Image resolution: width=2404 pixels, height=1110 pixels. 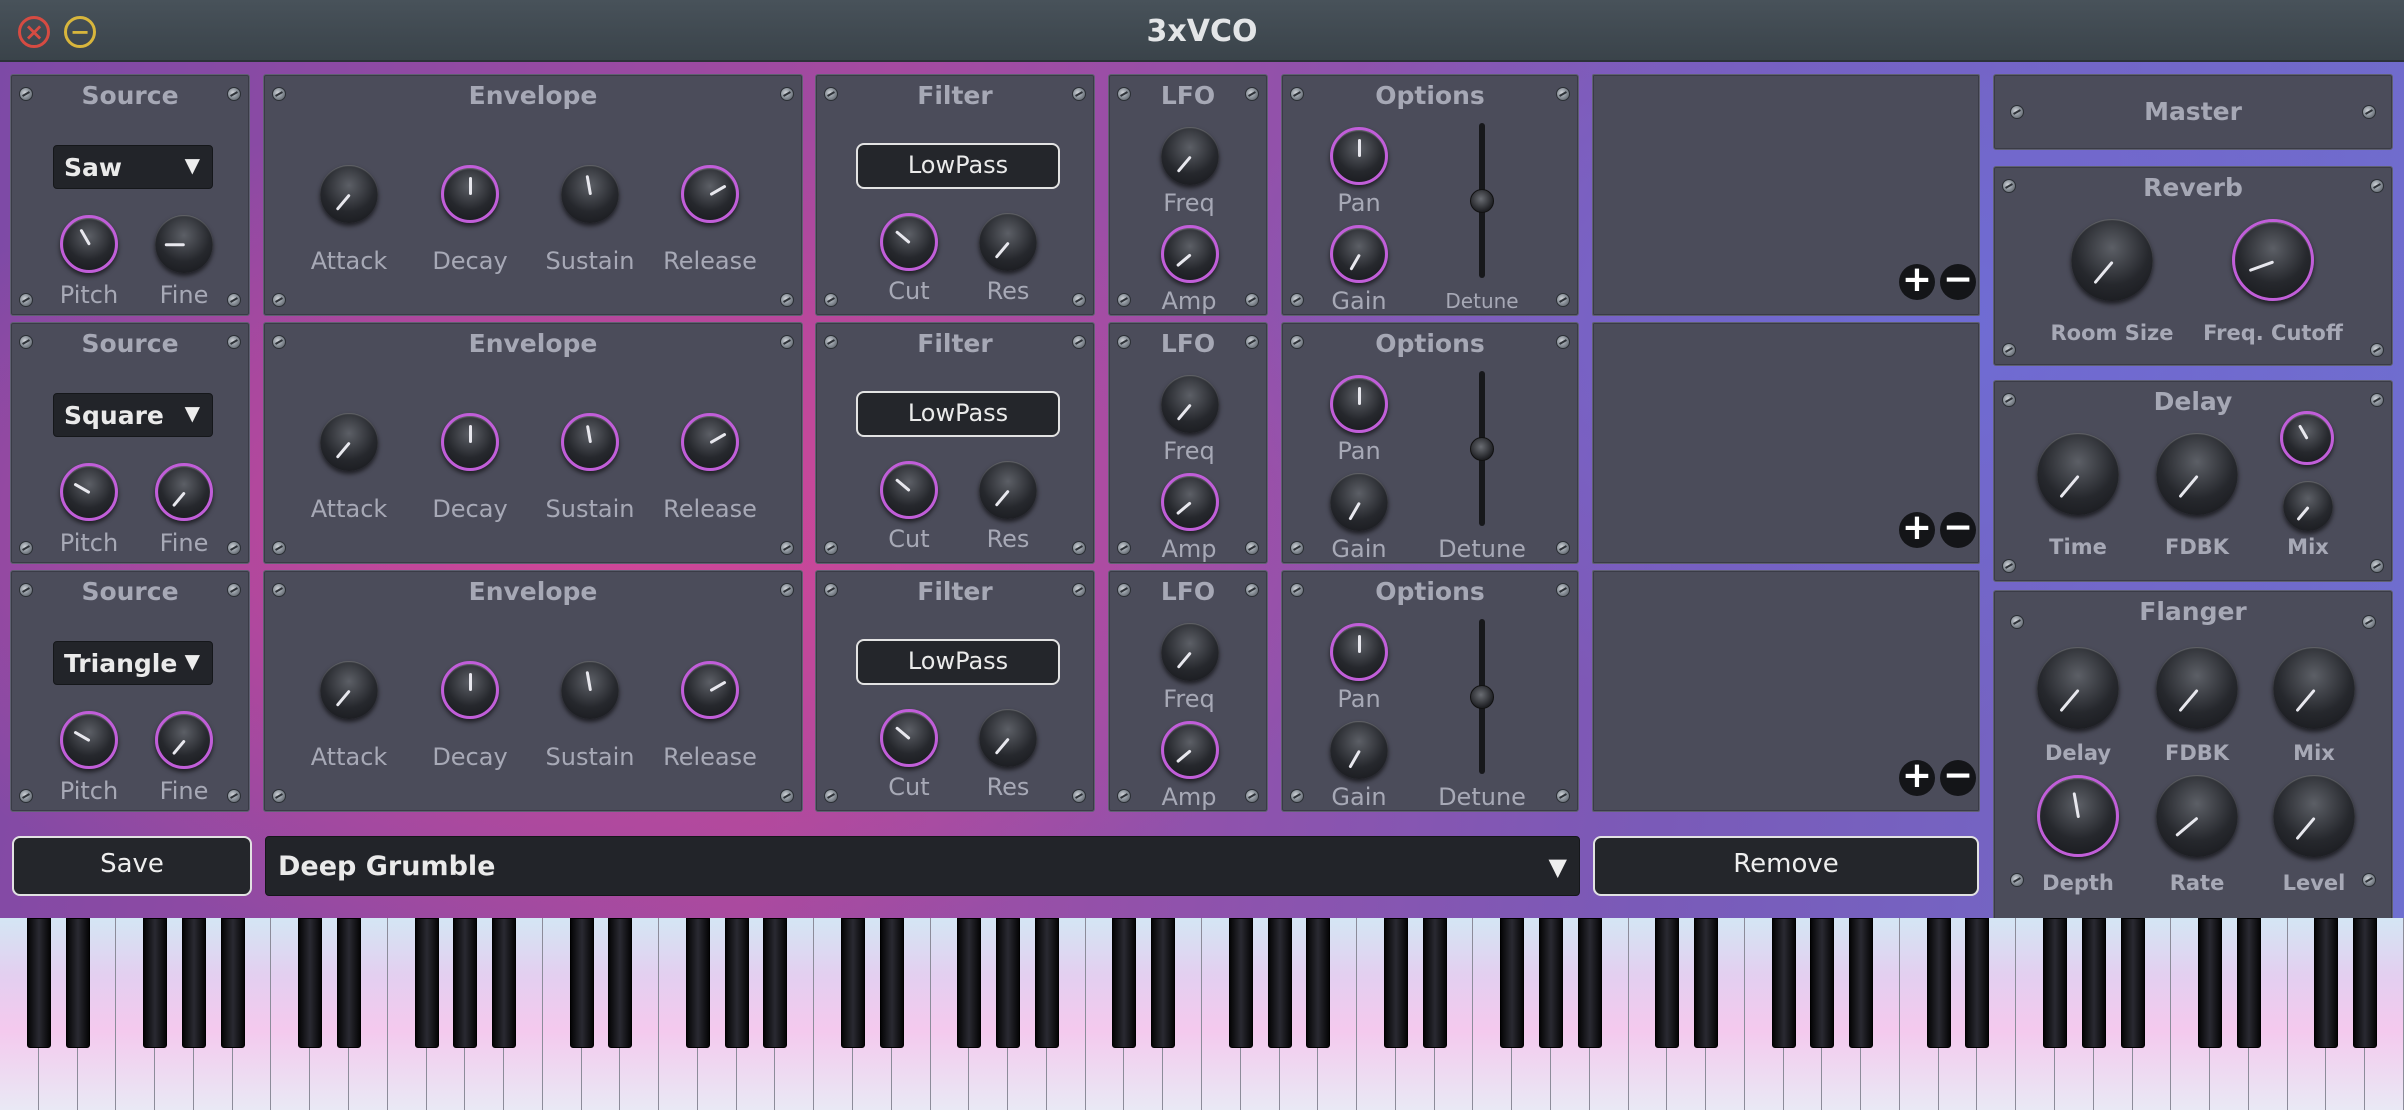 What do you see at coordinates (922, 866) in the screenshot?
I see `preset-dropdown: Deep Grumble ▼` at bounding box center [922, 866].